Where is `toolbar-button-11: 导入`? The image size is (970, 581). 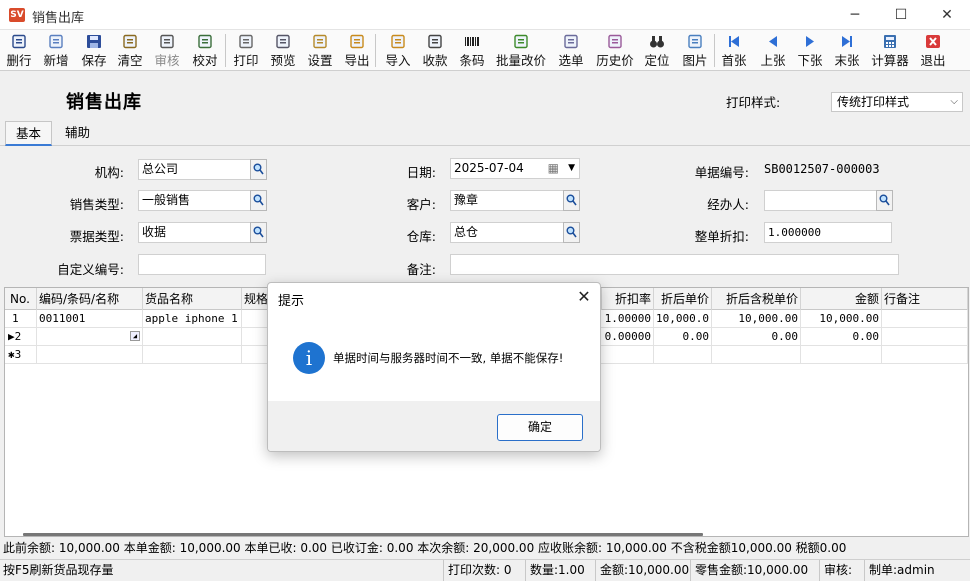
toolbar-button-11: 导入 is located at coordinates (398, 50).